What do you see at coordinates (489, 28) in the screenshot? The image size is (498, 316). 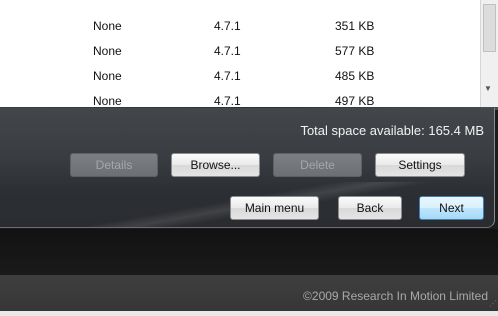 I see `scrollbar-thumb` at bounding box center [489, 28].